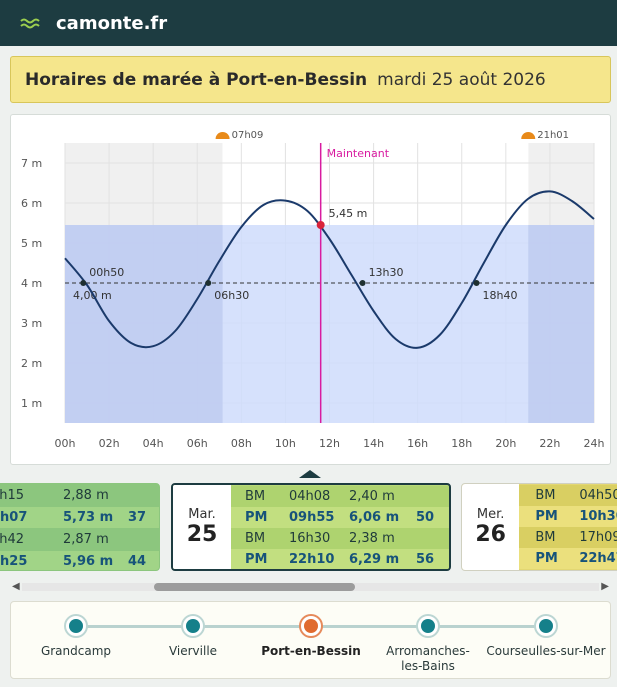 Image resolution: width=617 pixels, height=687 pixels. Describe the element at coordinates (153, 443) in the screenshot. I see `x-tick-label: 04h` at that location.